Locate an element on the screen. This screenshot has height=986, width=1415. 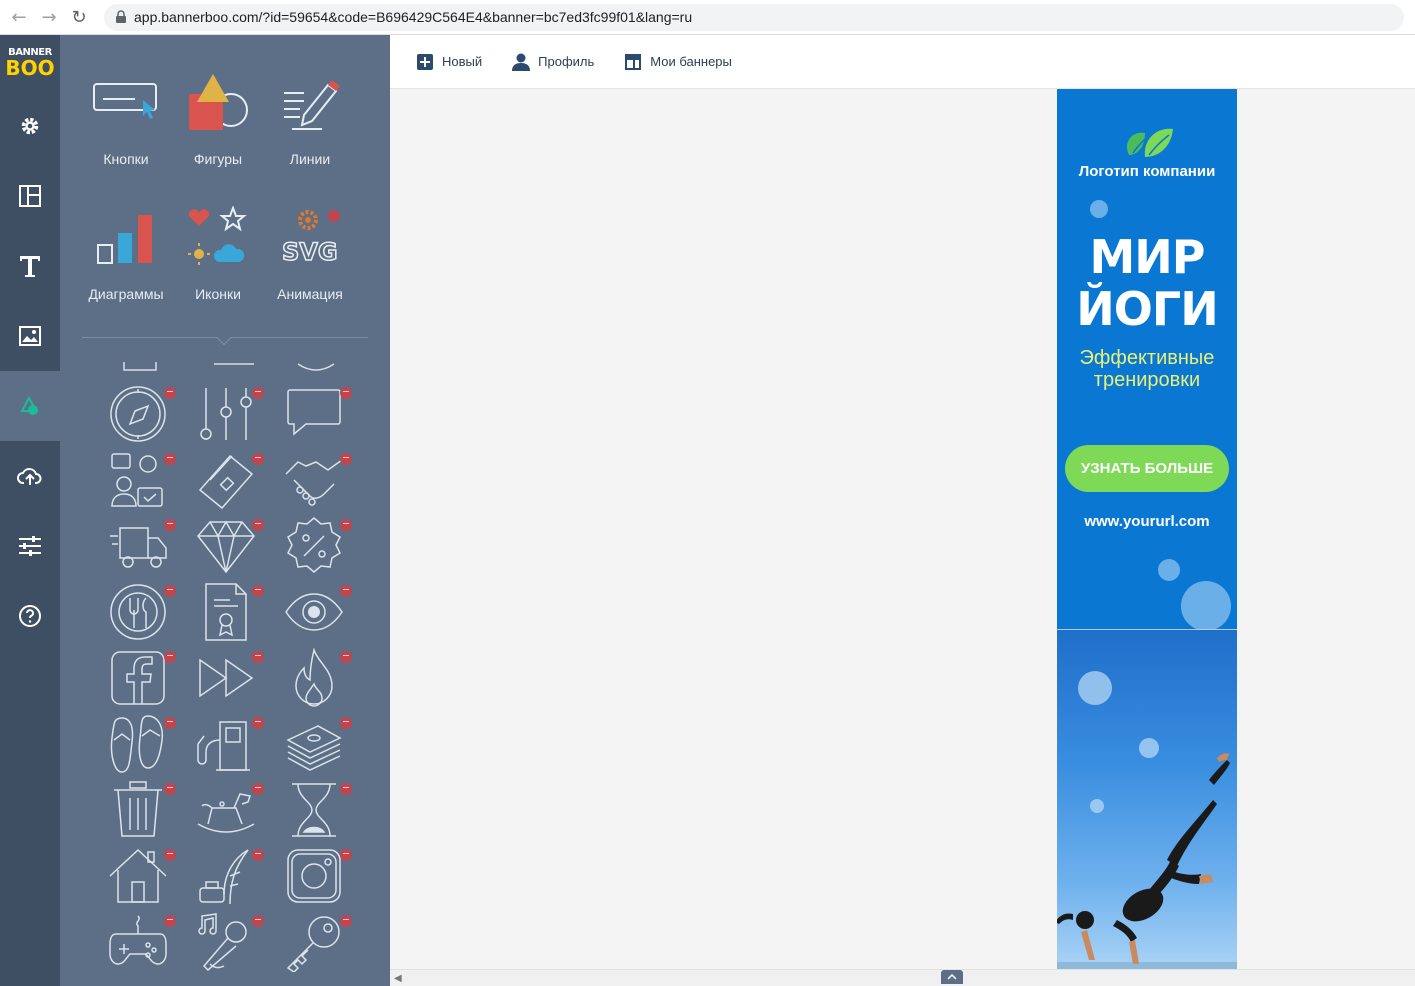
money-stack-icon is located at coordinates (314, 748).